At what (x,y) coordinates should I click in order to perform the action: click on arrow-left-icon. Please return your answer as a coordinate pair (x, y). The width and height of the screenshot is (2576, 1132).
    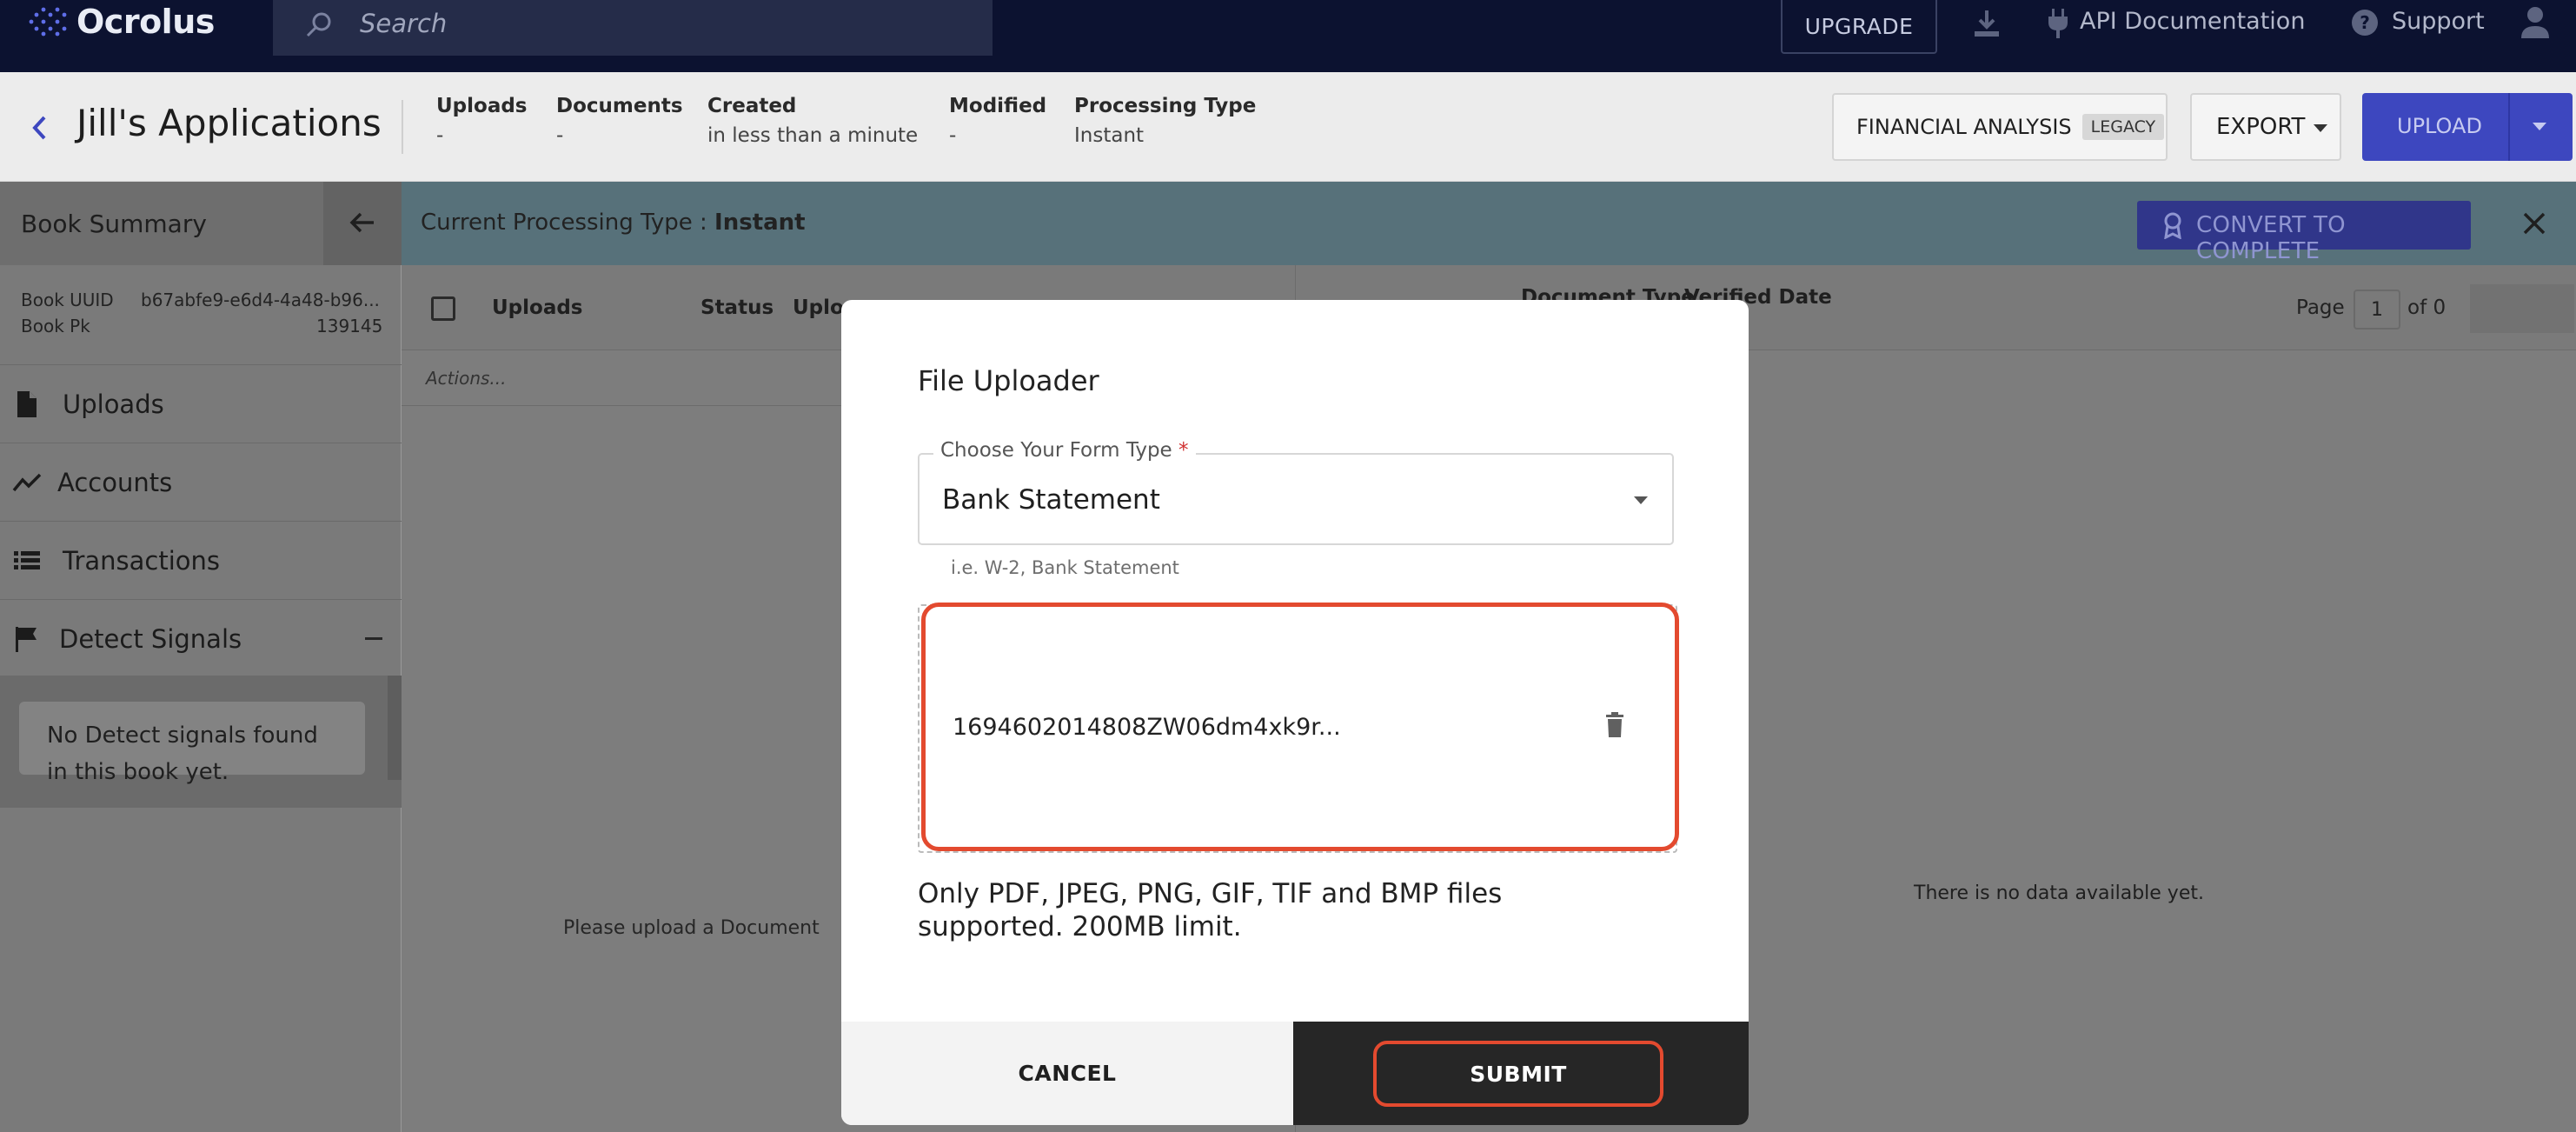
    Looking at the image, I should click on (361, 222).